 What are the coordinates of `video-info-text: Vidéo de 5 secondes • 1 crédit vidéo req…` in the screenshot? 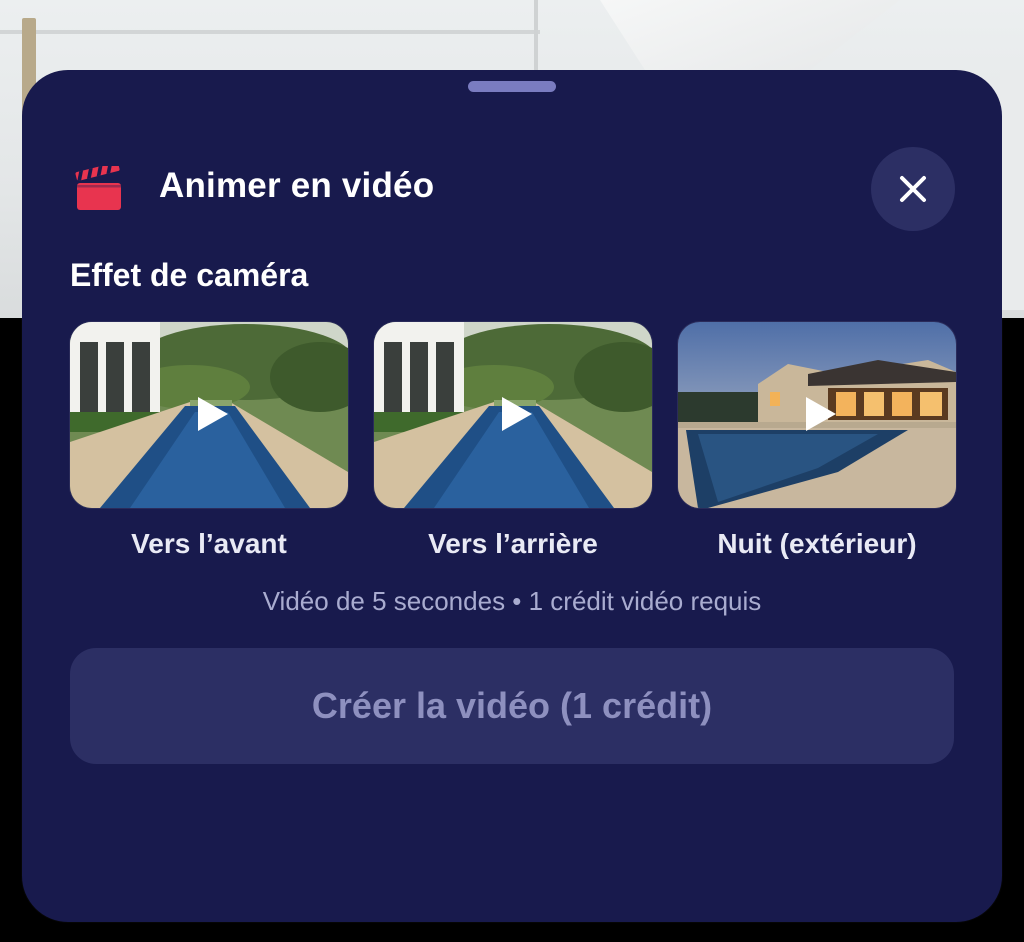 It's located at (512, 601).